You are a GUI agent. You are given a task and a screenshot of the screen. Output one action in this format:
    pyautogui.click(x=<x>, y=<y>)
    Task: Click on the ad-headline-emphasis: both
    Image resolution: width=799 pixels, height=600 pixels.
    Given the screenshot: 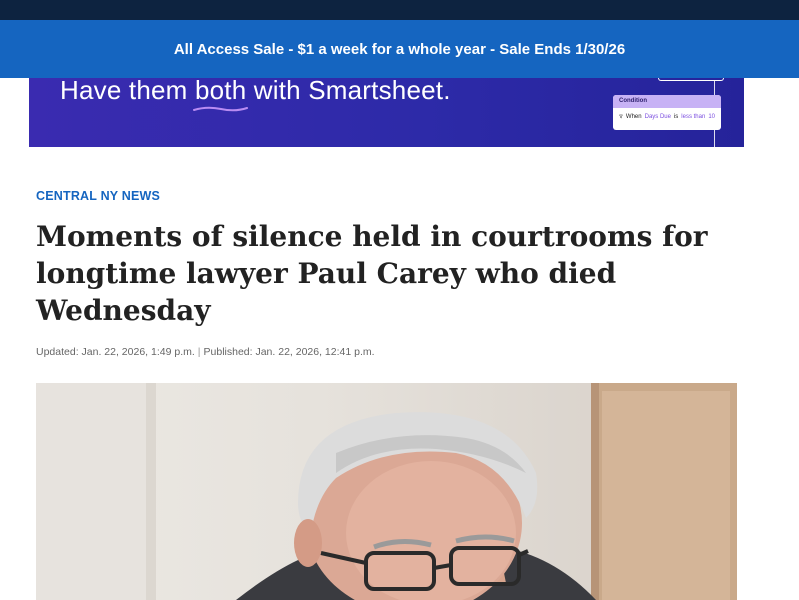 What is the action you would take?
    pyautogui.click(x=220, y=91)
    